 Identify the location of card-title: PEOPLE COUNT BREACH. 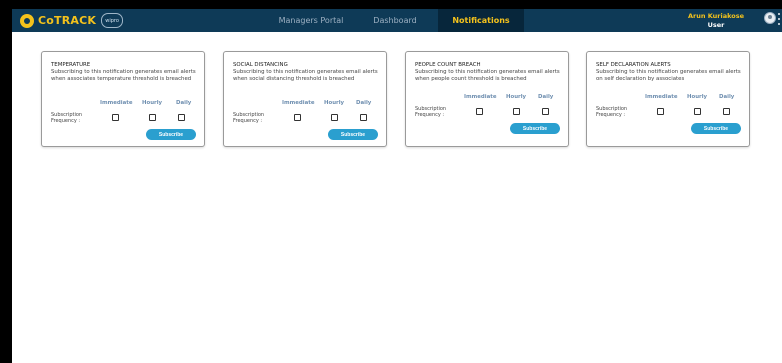
(448, 65).